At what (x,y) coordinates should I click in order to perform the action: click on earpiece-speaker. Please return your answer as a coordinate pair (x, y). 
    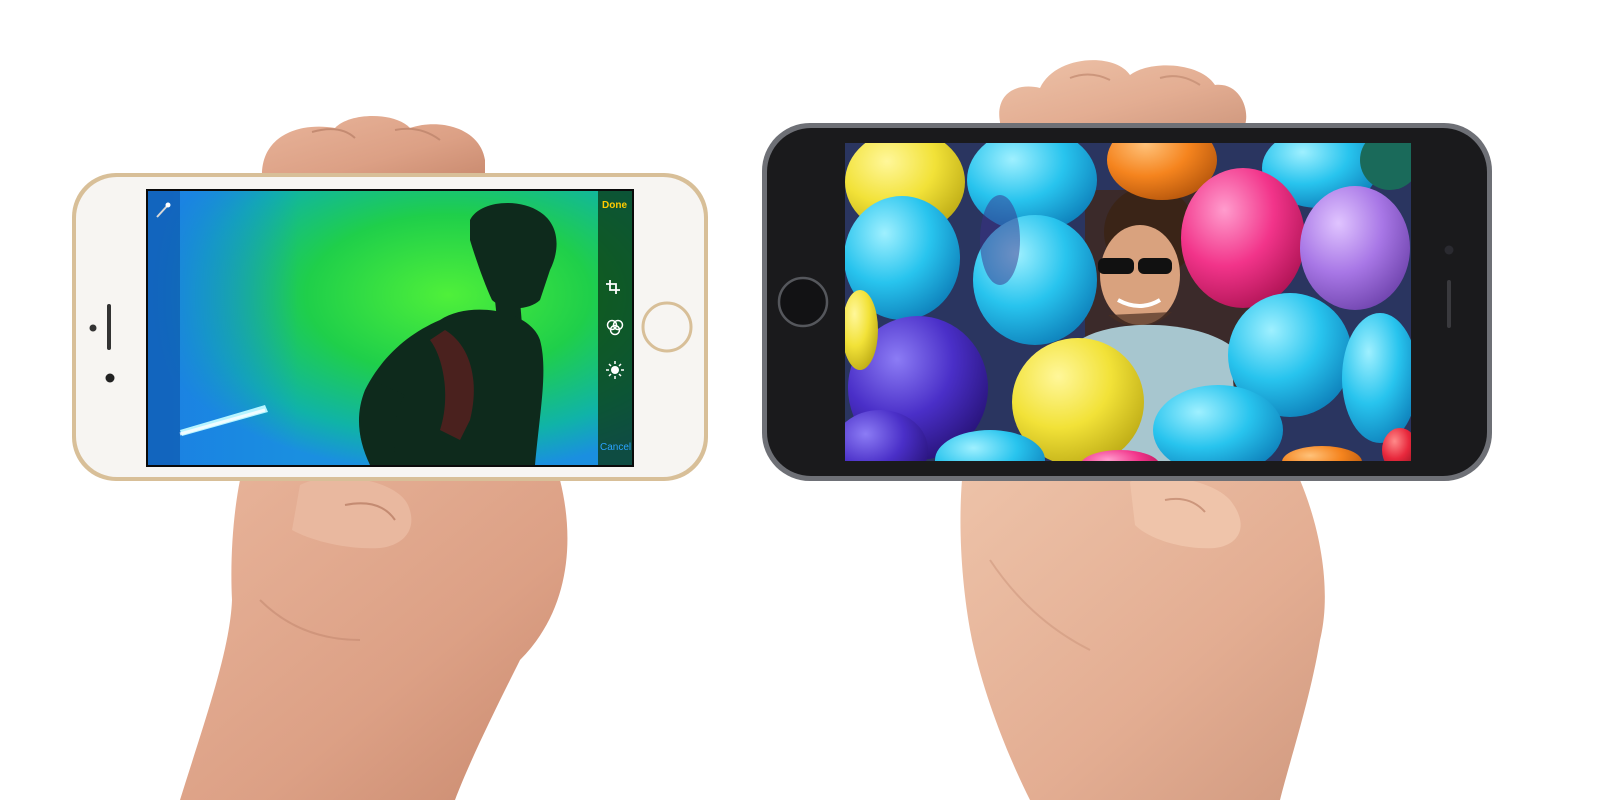
    Looking at the image, I should click on (109, 327).